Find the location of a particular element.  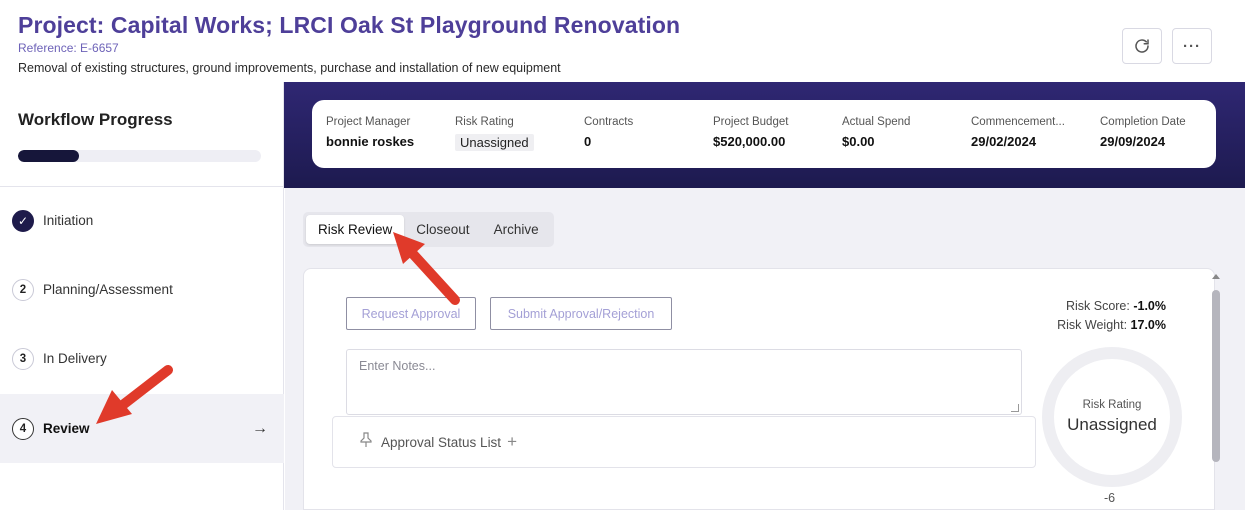

summary-commencement: Commencement... 29/02/2024 is located at coordinates (1018, 132).